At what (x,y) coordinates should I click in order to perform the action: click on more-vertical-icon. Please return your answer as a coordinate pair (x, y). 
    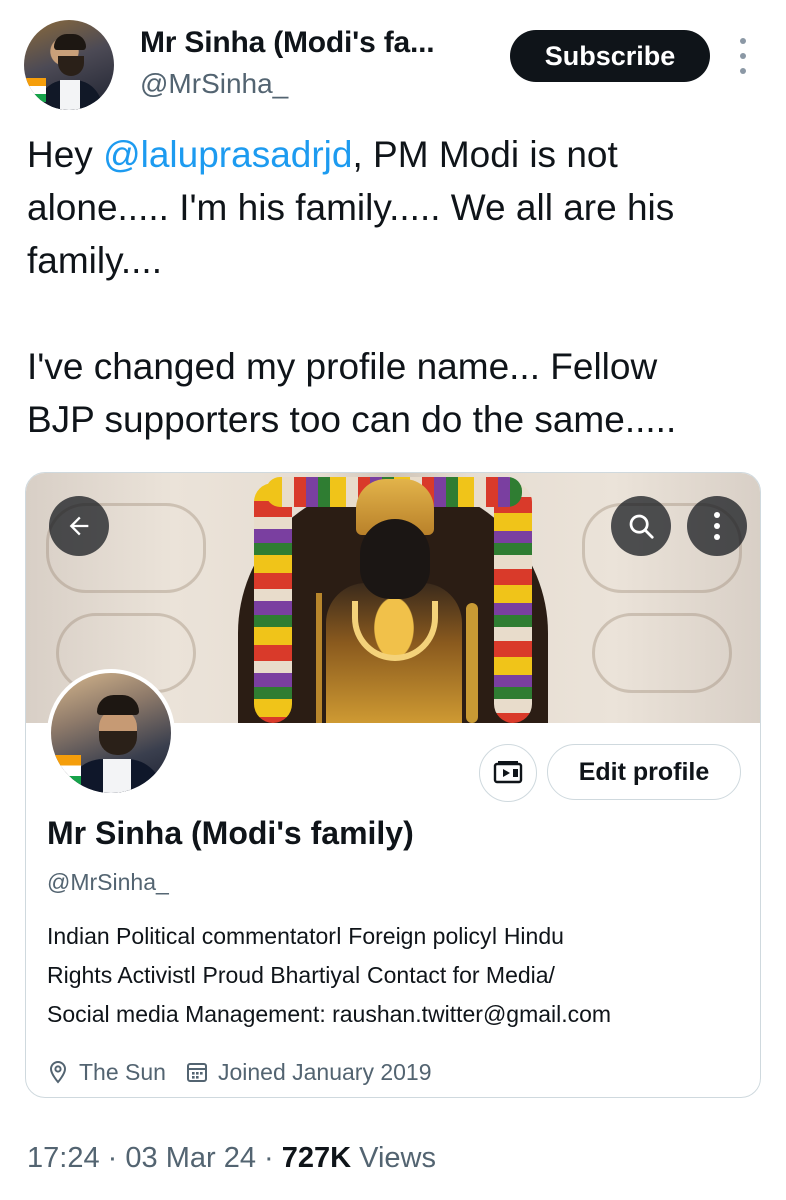
    Looking at the image, I should click on (717, 526).